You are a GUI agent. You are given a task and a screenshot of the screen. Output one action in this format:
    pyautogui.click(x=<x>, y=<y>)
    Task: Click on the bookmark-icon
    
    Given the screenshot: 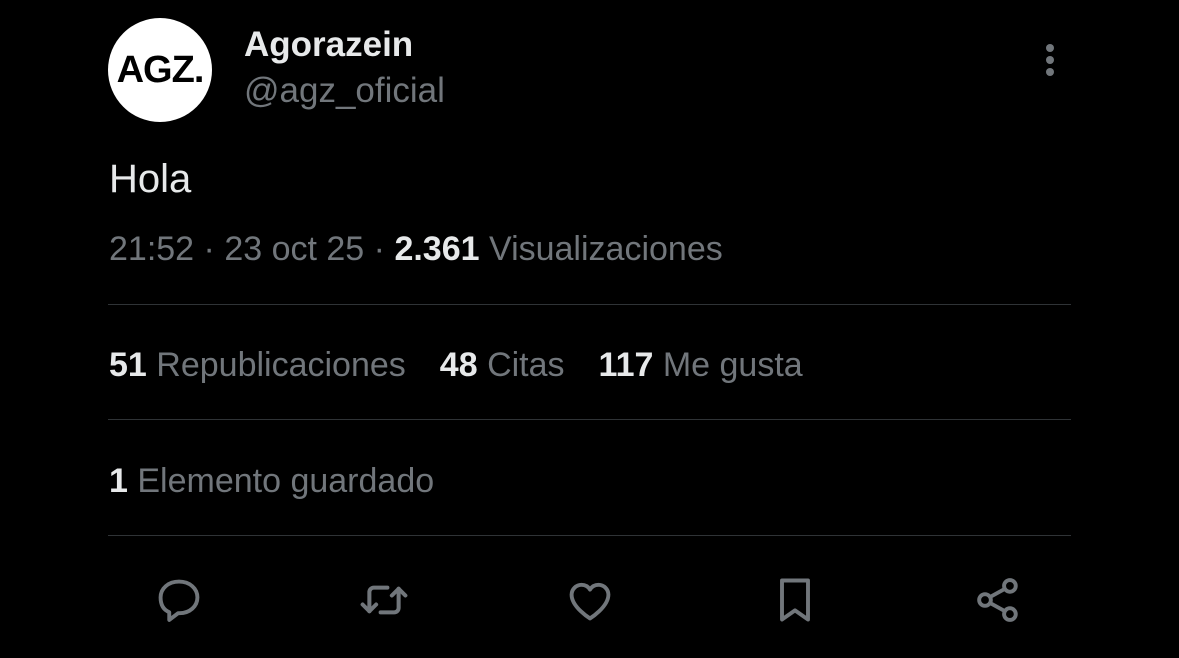 What is the action you would take?
    pyautogui.click(x=795, y=600)
    